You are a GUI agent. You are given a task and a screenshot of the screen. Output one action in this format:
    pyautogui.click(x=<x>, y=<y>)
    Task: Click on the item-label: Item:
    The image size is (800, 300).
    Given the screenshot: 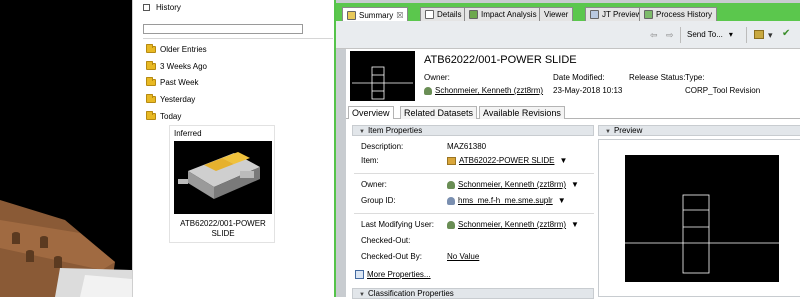 What is the action you would take?
    pyautogui.click(x=370, y=160)
    